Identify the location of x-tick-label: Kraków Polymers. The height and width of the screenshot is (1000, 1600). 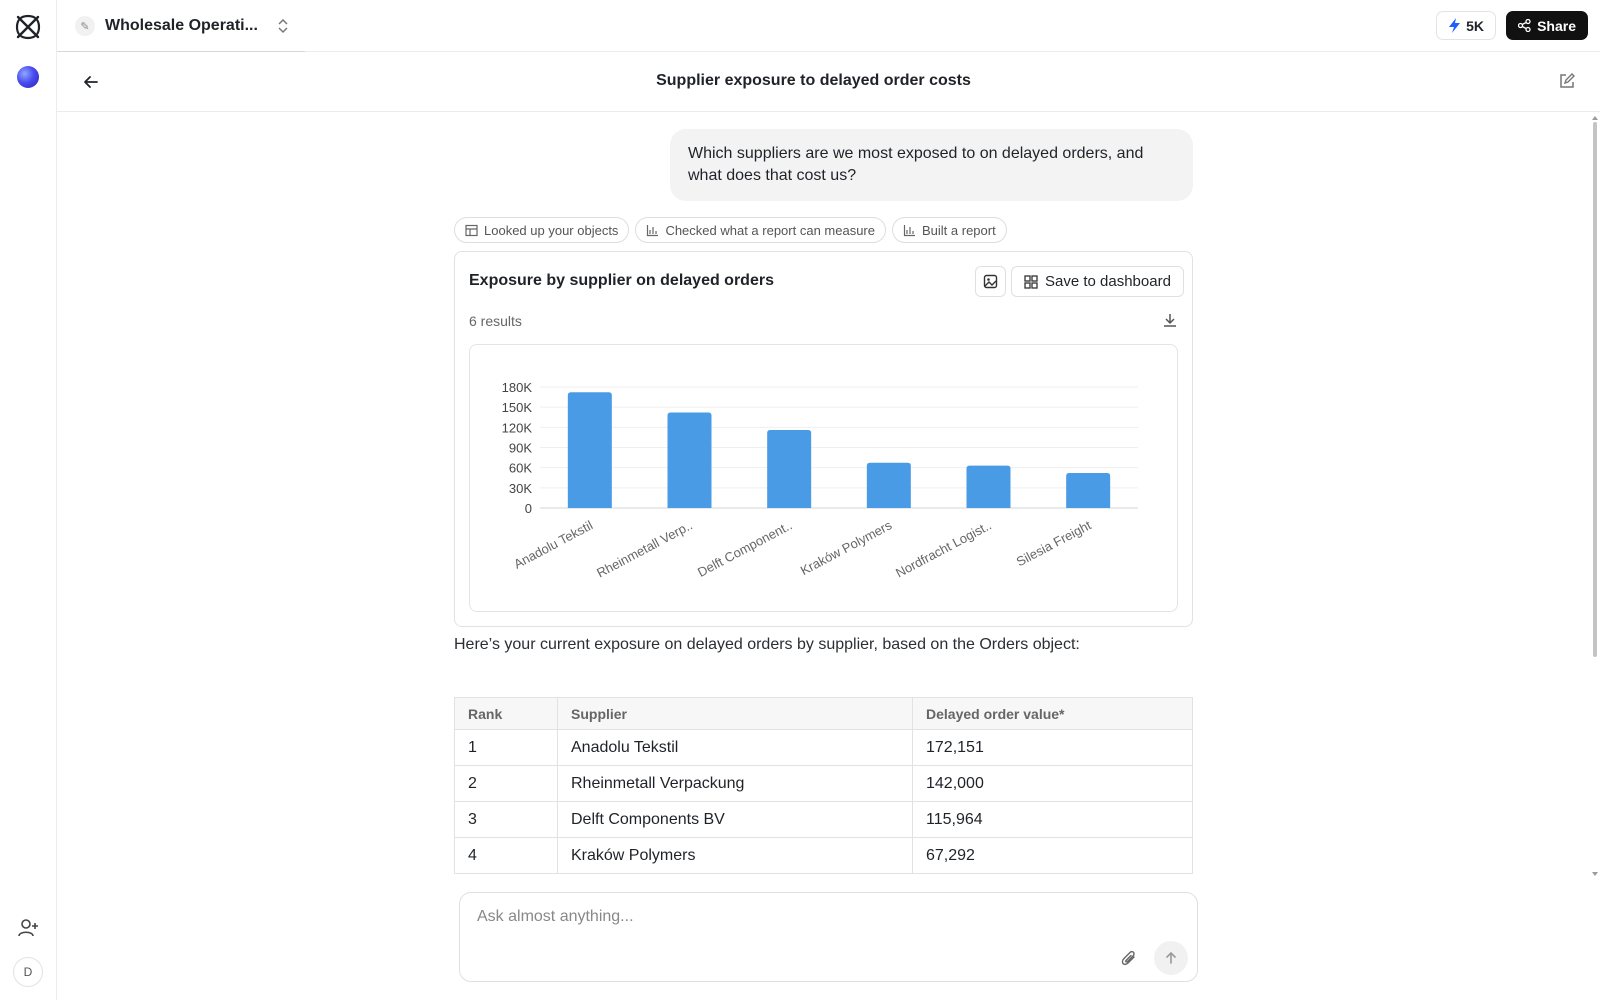
(846, 547).